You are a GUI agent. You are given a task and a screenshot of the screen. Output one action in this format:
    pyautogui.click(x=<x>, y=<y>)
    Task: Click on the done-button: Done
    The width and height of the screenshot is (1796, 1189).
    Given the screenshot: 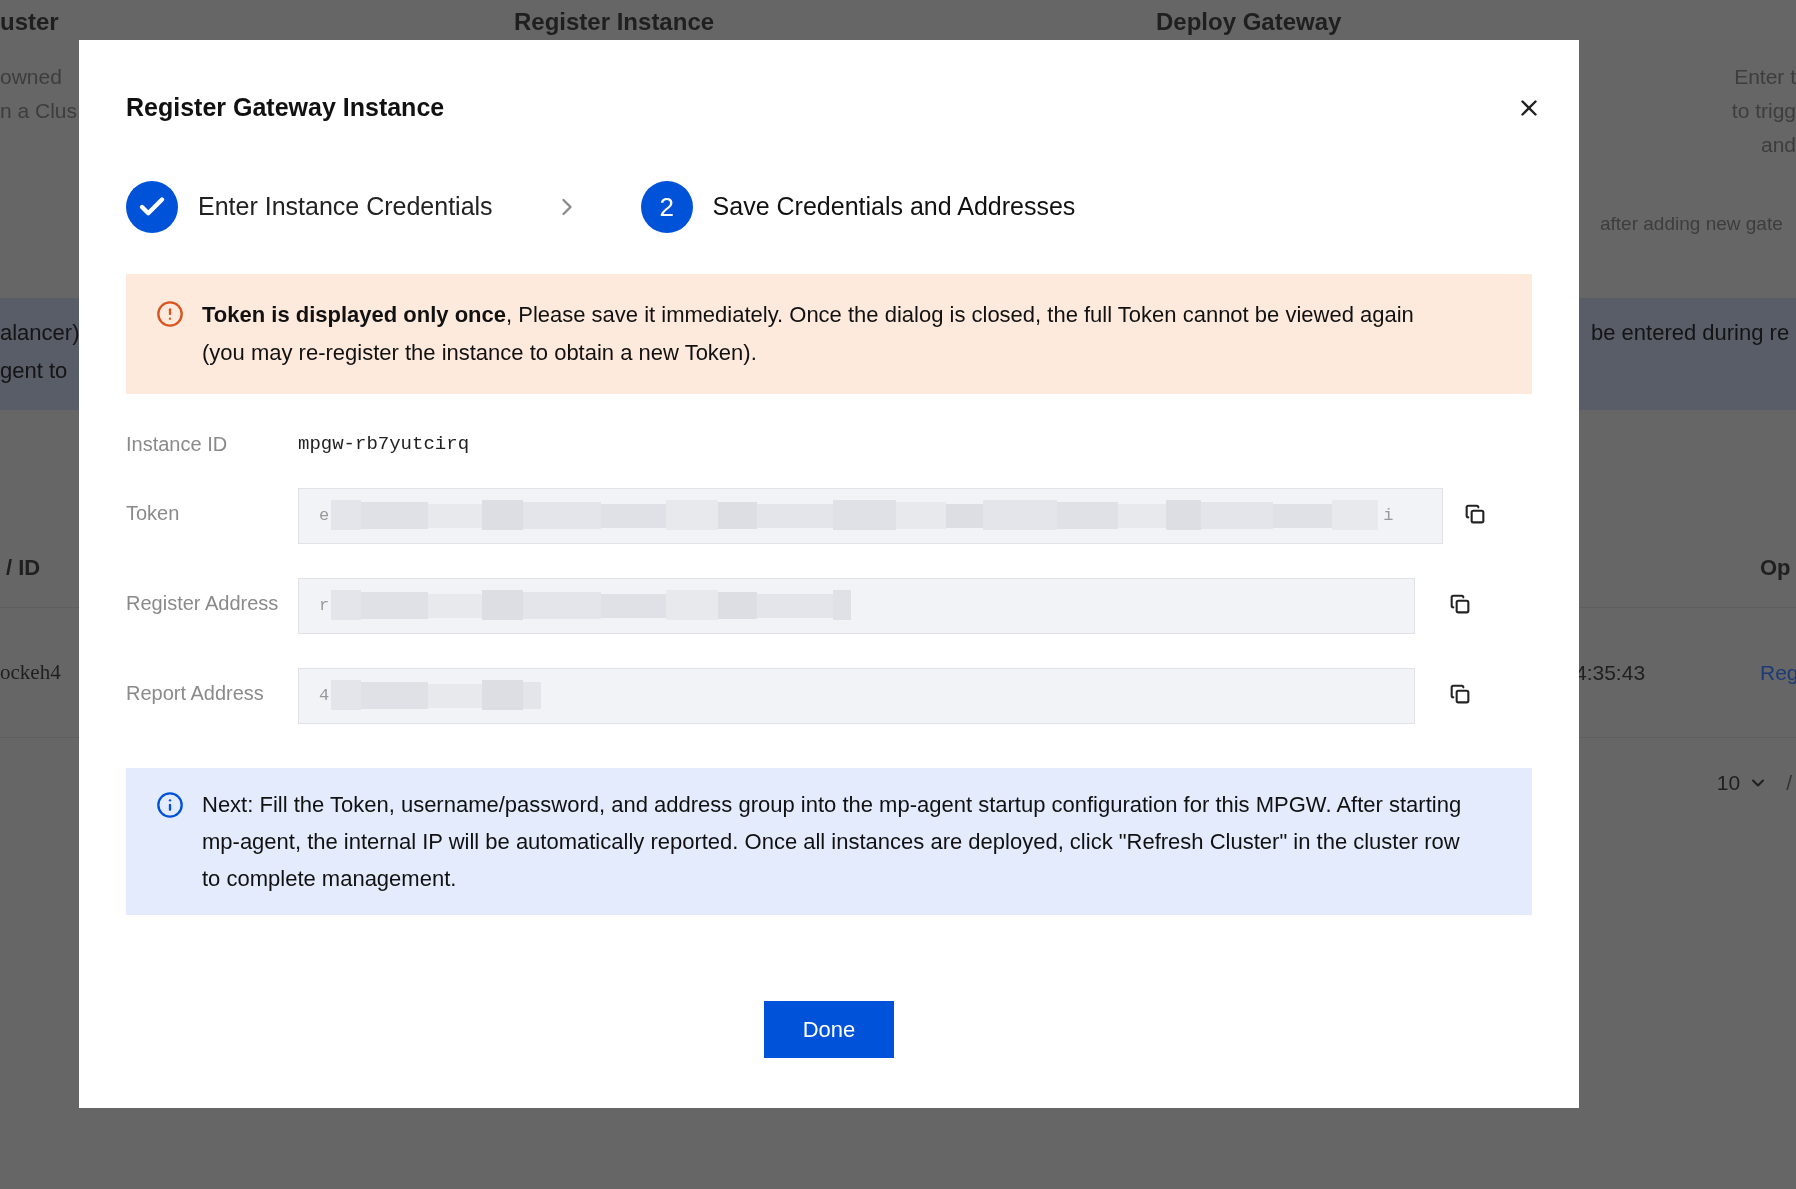 What is the action you would take?
    pyautogui.click(x=829, y=1029)
    